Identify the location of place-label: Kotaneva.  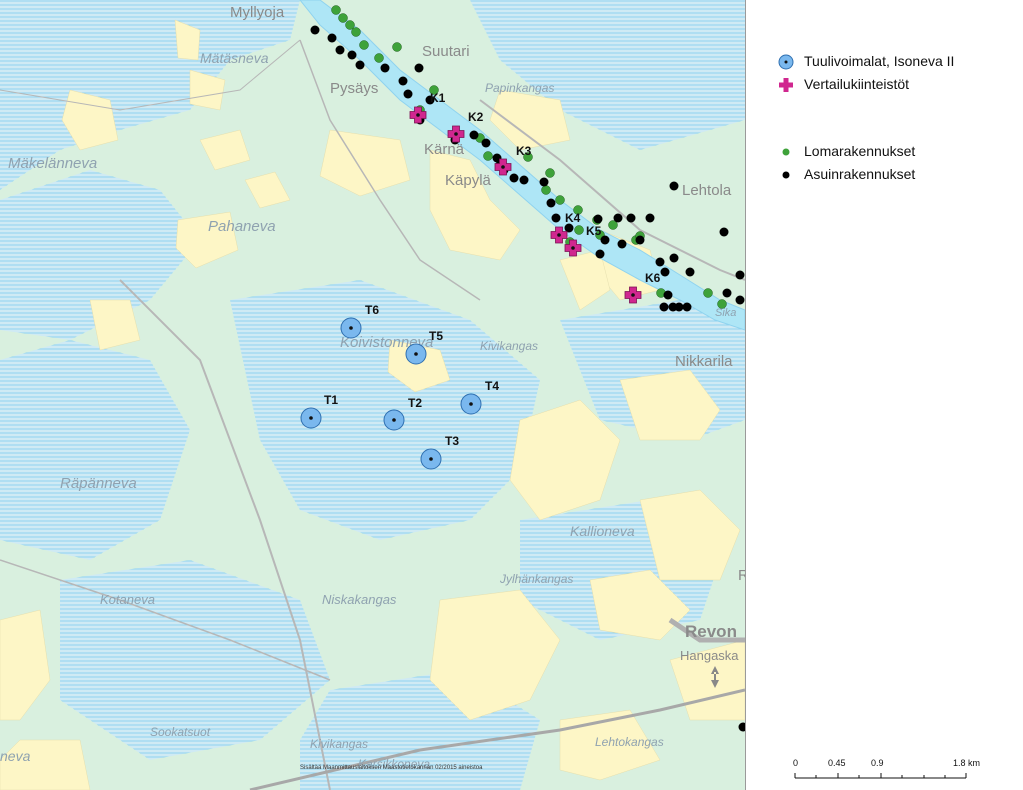
(127, 599).